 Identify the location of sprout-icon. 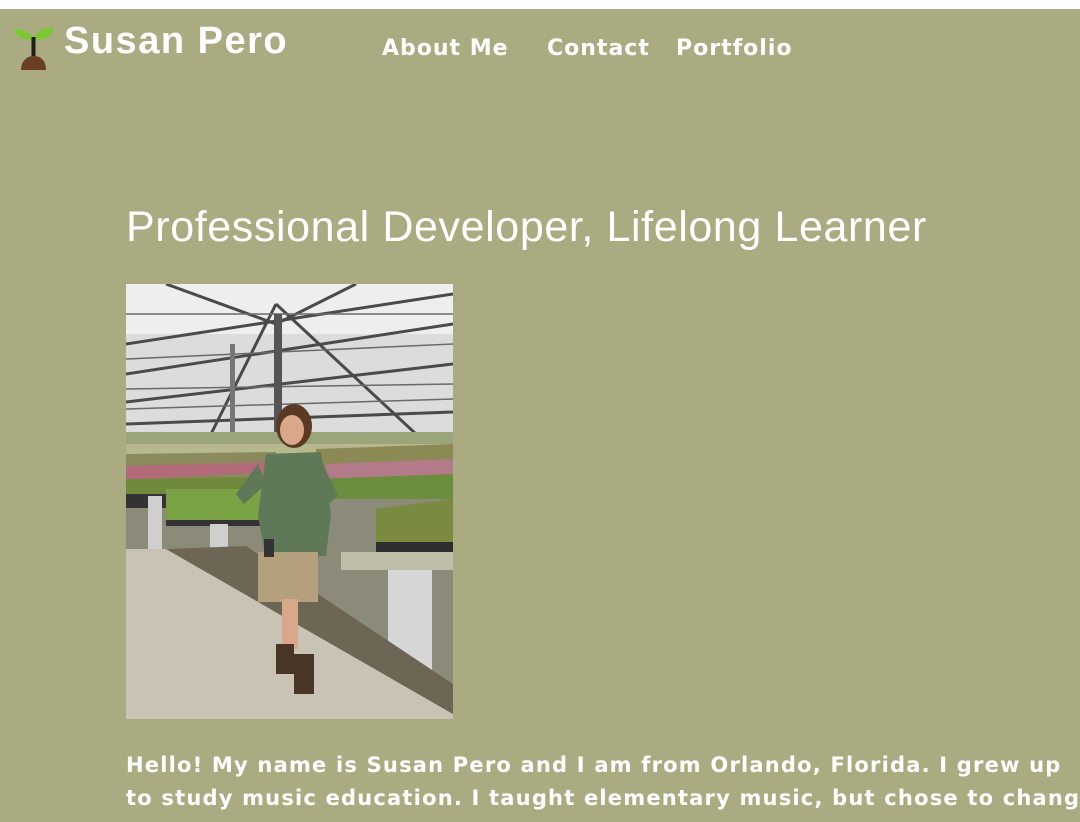
(34, 48).